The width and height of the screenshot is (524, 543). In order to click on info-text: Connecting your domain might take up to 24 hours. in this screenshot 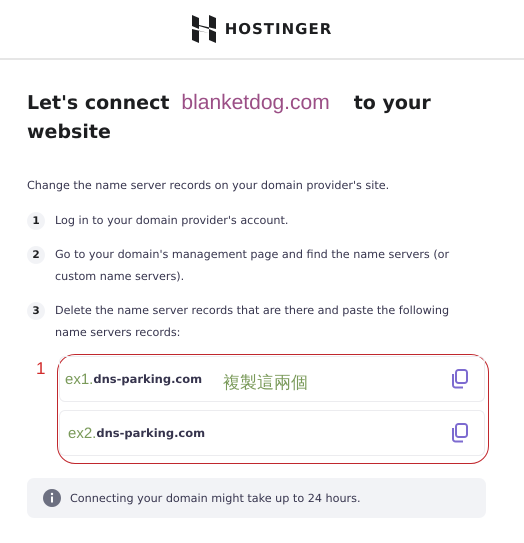, I will do `click(215, 498)`.